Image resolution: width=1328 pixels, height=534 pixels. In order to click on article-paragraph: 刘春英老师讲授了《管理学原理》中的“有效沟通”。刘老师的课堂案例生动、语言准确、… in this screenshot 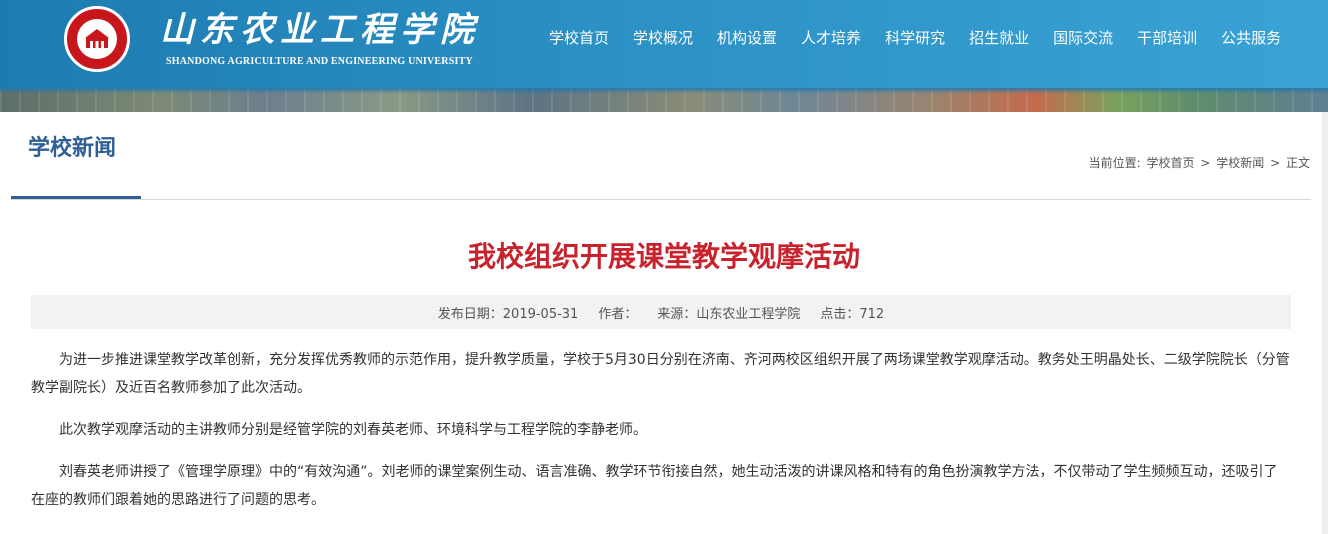, I will do `click(654, 486)`.